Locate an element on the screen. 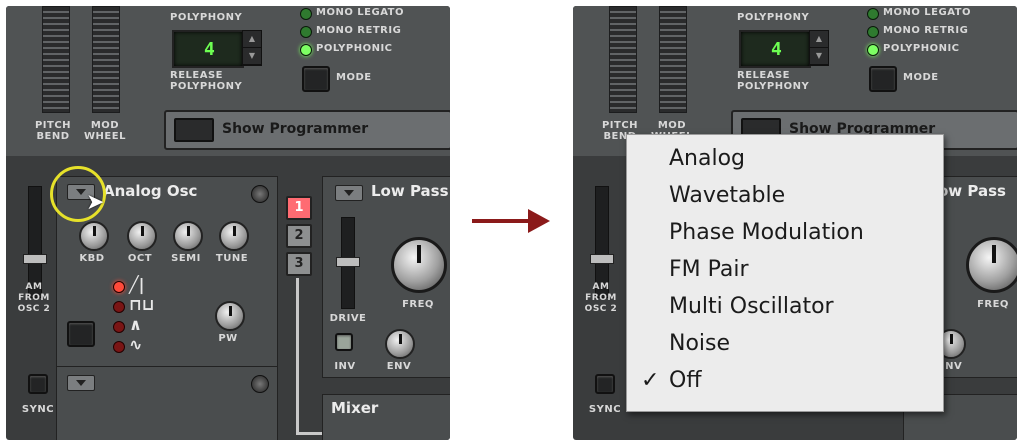 This screenshot has height=446, width=1023. menu-item-phase-modulation: Phase Modulation is located at coordinates (785, 233).